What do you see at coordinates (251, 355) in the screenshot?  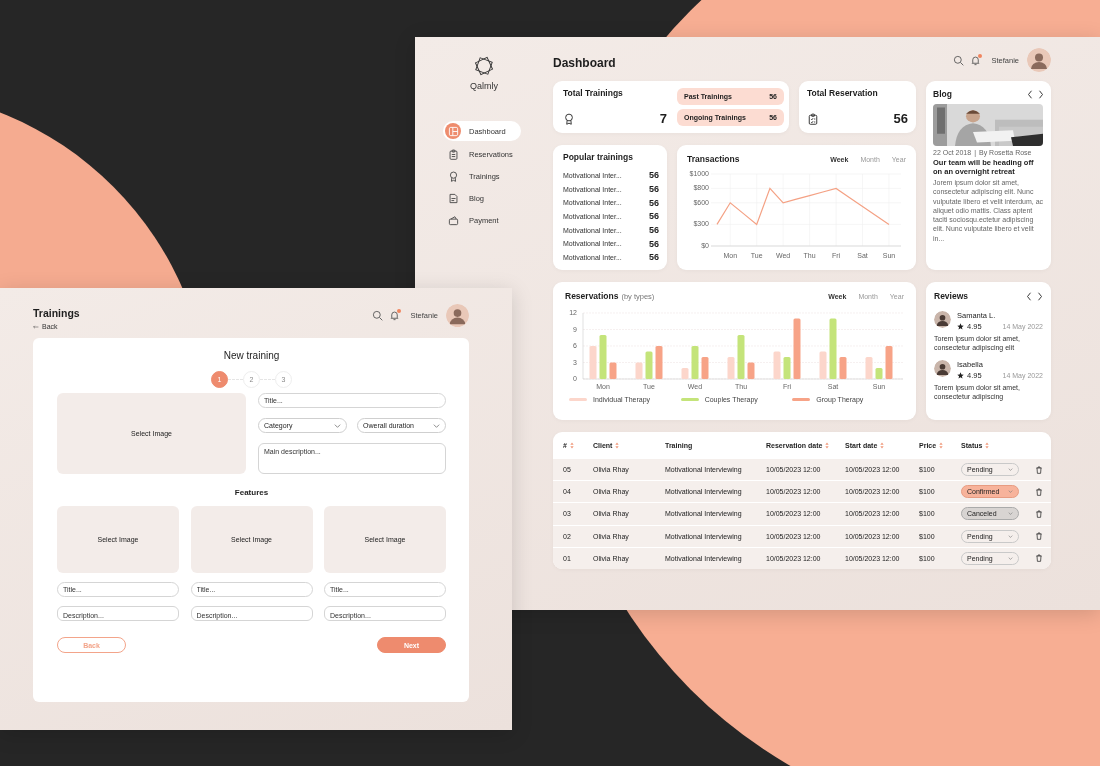 I see `form-title: New training` at bounding box center [251, 355].